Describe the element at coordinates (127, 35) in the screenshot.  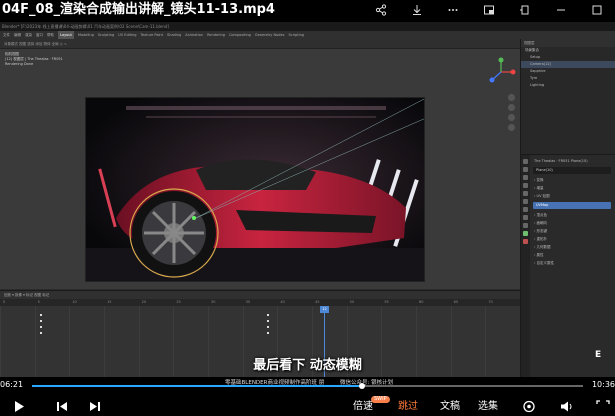
I see `menu-item: UV Editing` at that location.